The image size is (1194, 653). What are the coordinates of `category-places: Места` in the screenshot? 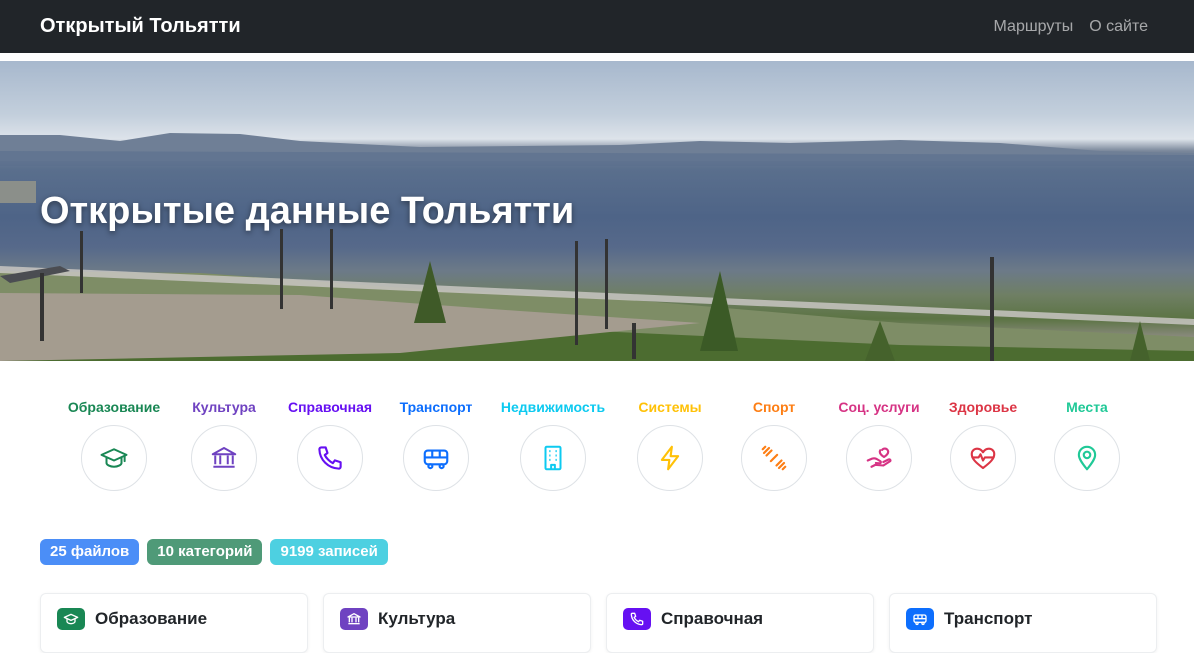 It's located at (1087, 444).